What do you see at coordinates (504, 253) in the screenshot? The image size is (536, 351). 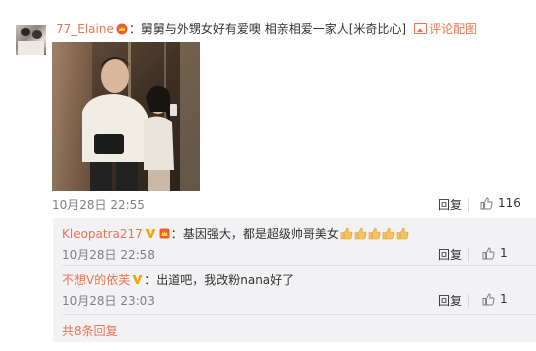 I see `reply-1-like-count: 1` at bounding box center [504, 253].